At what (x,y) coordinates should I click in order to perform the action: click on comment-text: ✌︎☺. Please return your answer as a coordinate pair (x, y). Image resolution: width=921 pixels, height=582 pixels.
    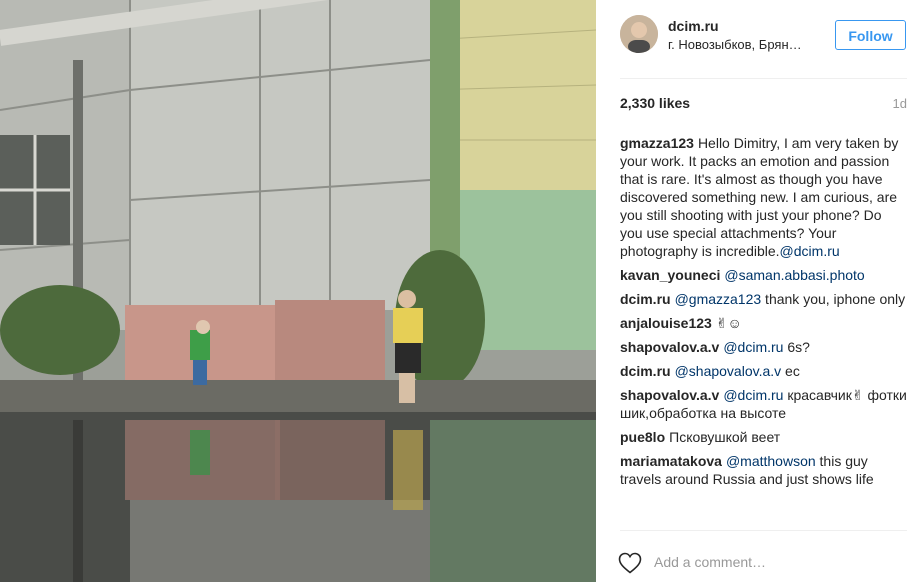
    Looking at the image, I should click on (728, 323).